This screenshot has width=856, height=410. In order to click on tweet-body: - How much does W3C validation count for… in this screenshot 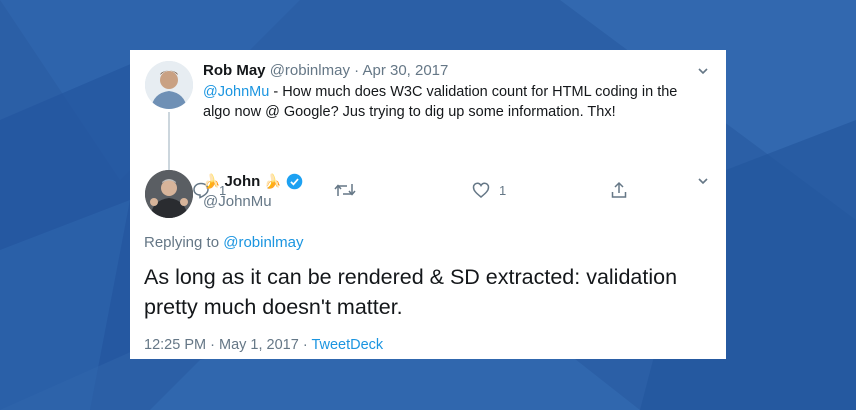, I will do `click(440, 102)`.